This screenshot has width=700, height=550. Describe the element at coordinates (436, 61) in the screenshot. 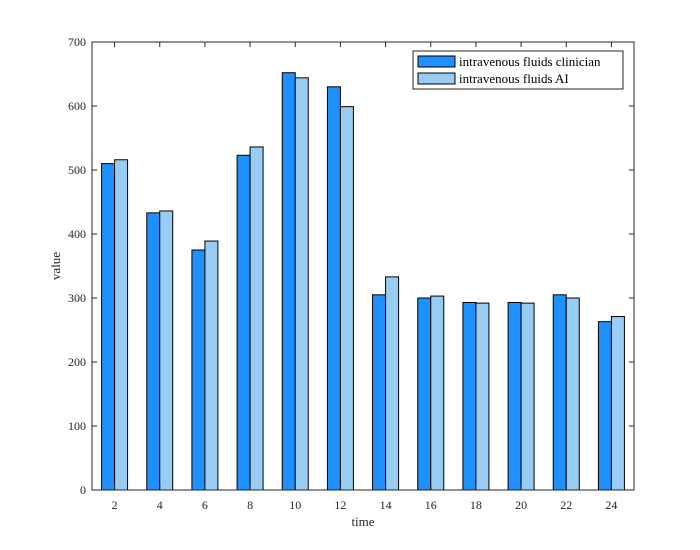

I see `legend-swatch-clinician` at that location.